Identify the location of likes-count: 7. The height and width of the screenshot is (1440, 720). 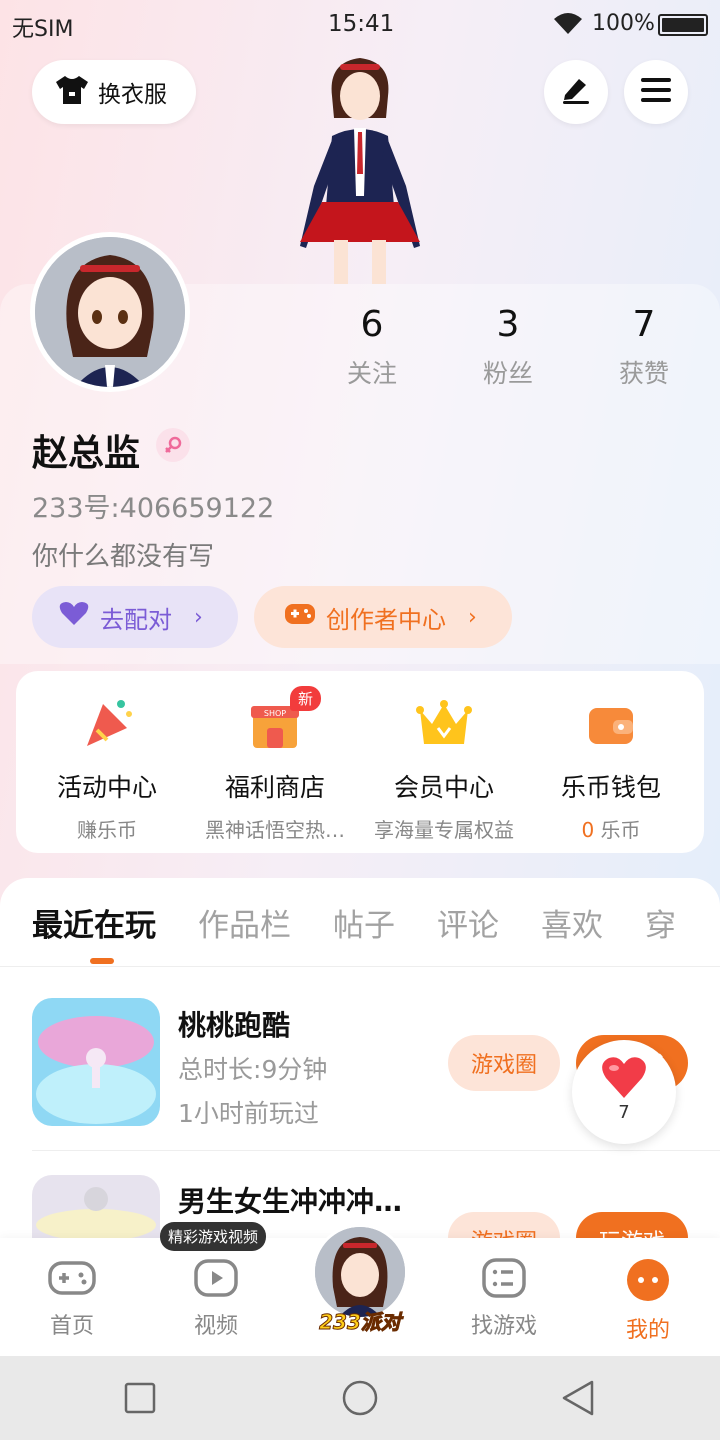
(644, 324).